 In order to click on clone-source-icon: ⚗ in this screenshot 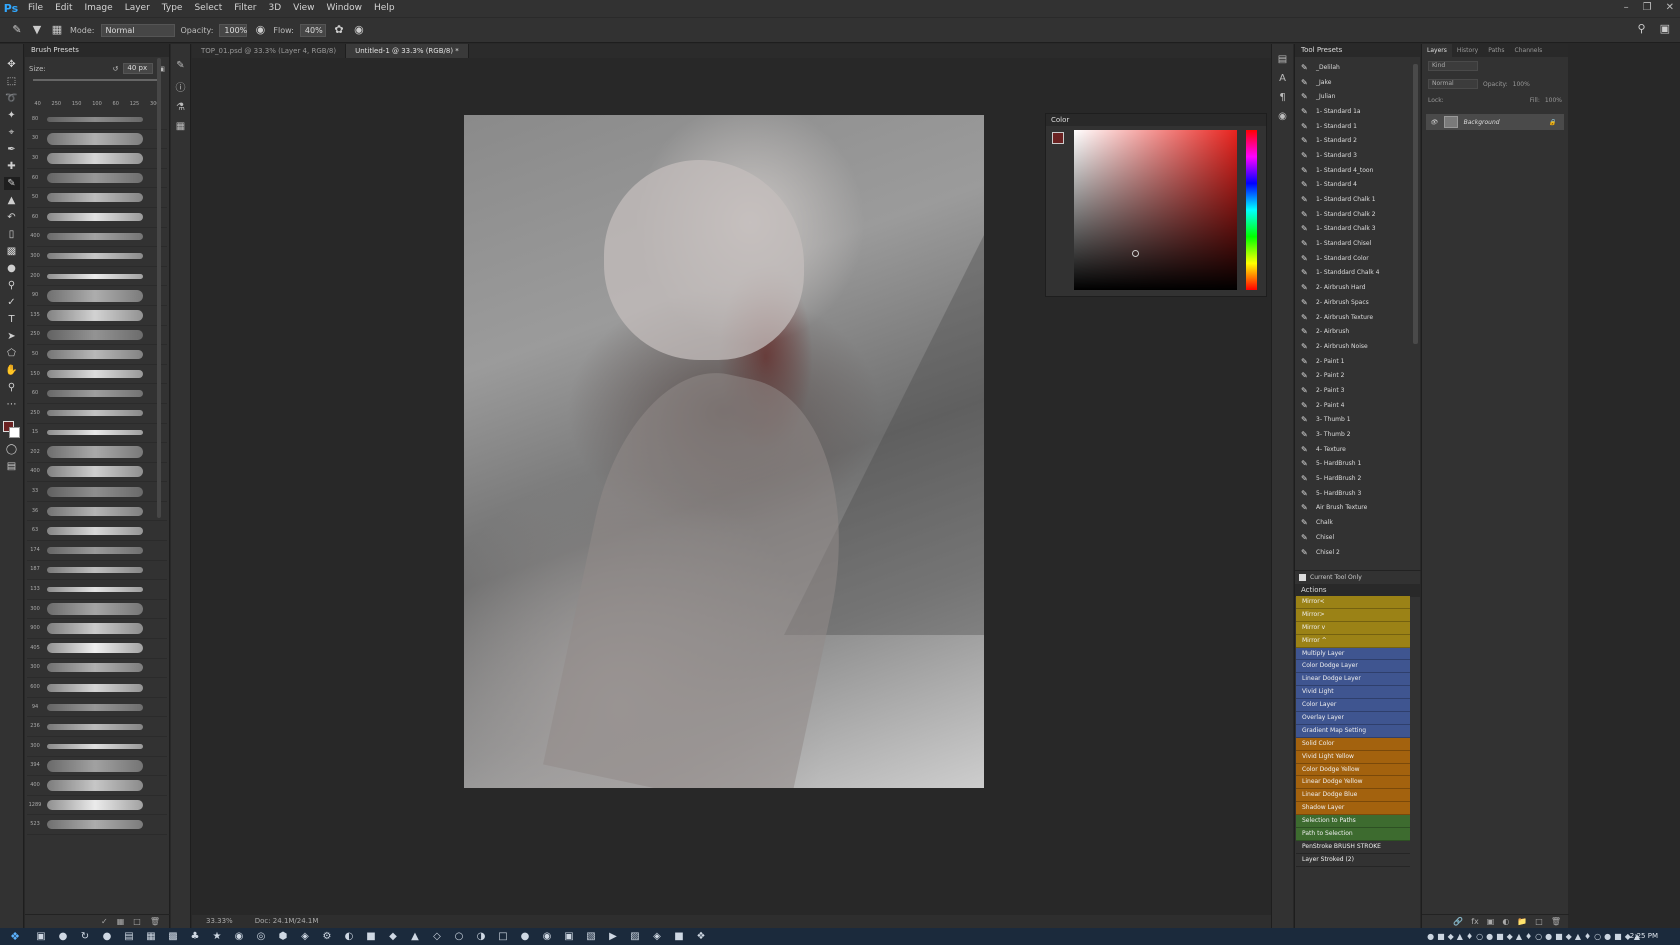, I will do `click(180, 107)`.